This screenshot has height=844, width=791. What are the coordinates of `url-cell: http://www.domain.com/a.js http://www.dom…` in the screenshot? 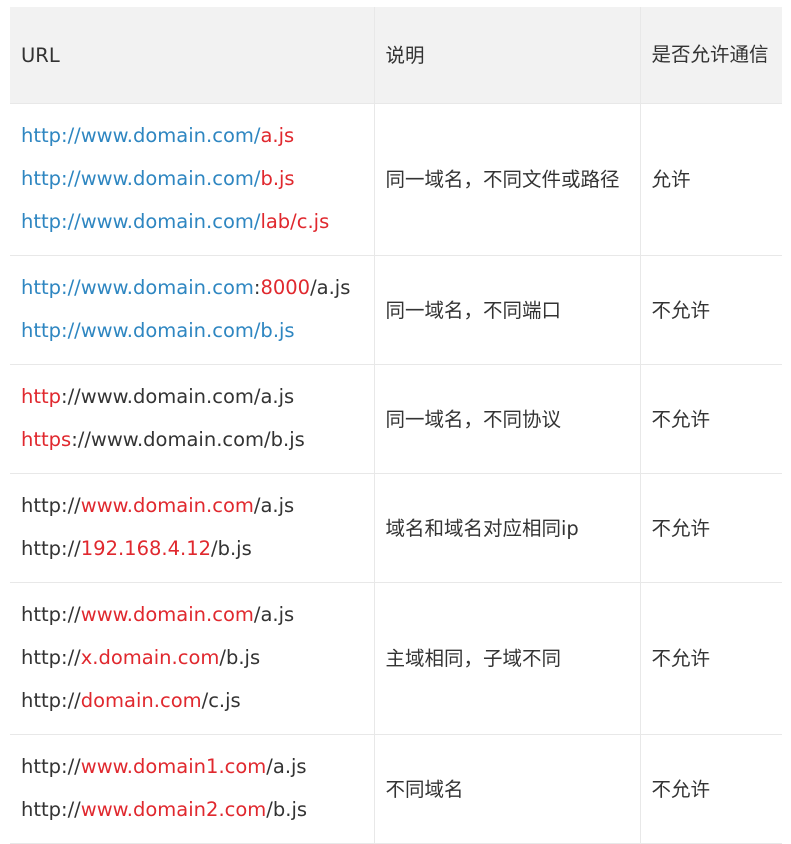 It's located at (192, 179).